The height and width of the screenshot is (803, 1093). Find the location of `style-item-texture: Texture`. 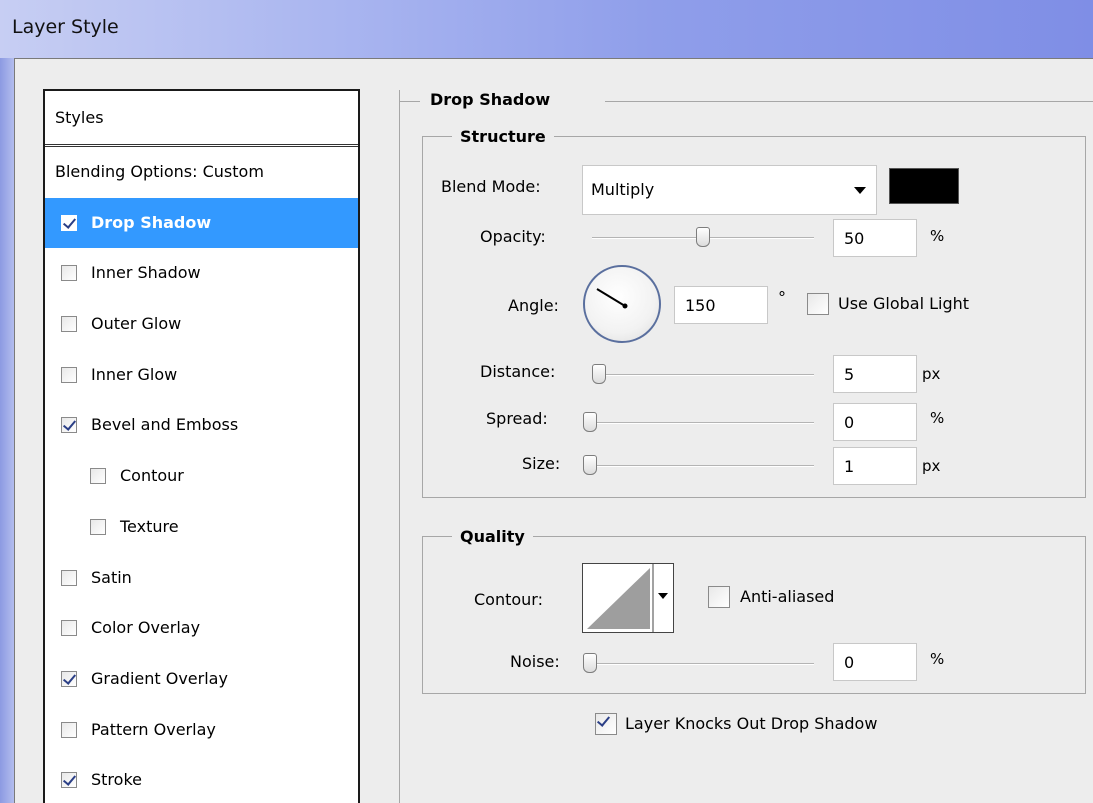

style-item-texture: Texture is located at coordinates (201, 527).